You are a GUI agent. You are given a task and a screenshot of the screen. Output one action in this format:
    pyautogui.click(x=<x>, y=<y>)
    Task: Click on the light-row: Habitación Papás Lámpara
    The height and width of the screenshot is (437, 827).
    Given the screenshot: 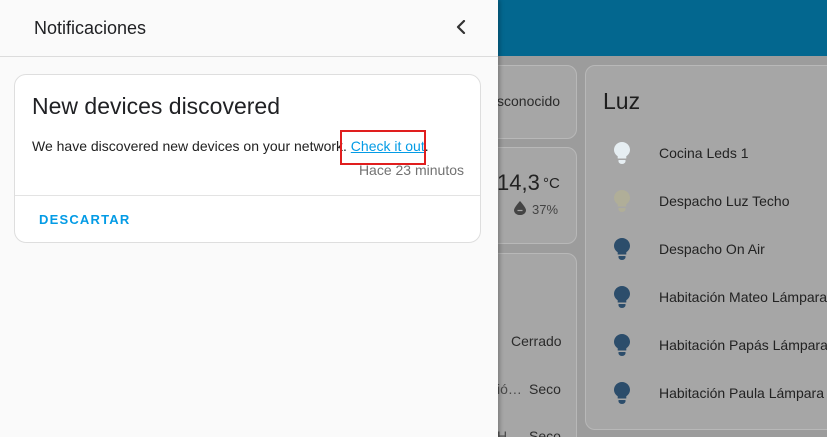 What is the action you would take?
    pyautogui.click(x=718, y=345)
    